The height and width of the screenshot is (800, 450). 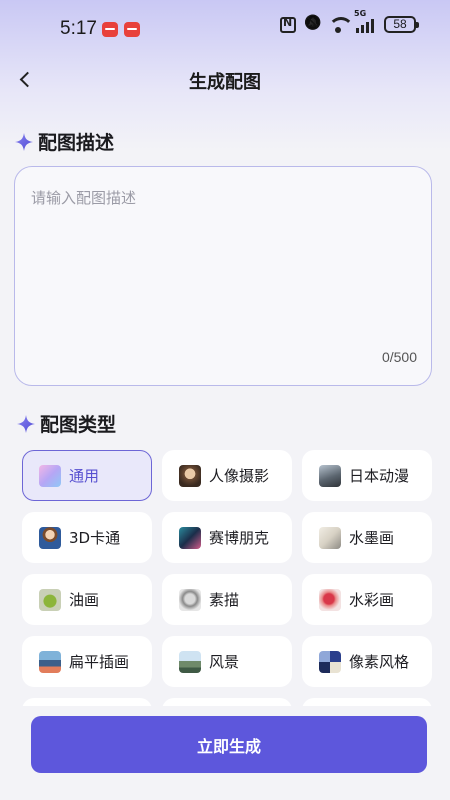 I want to click on type-option-ink-wash: 水墨画, so click(x=367, y=537).